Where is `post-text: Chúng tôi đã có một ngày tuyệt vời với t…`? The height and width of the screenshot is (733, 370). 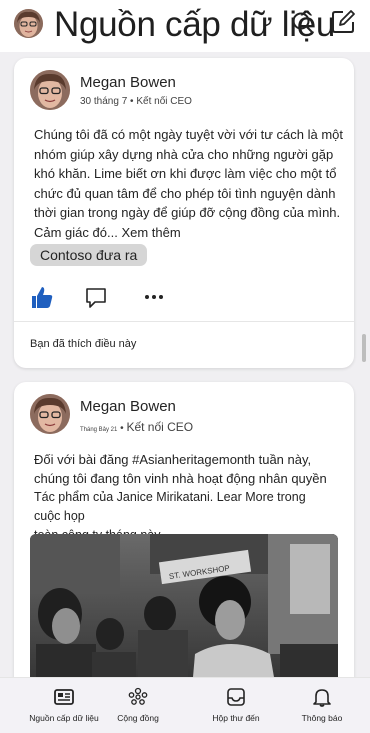
post-text: Chúng tôi đã có một ngày tuyệt vời với t… is located at coordinates (189, 183).